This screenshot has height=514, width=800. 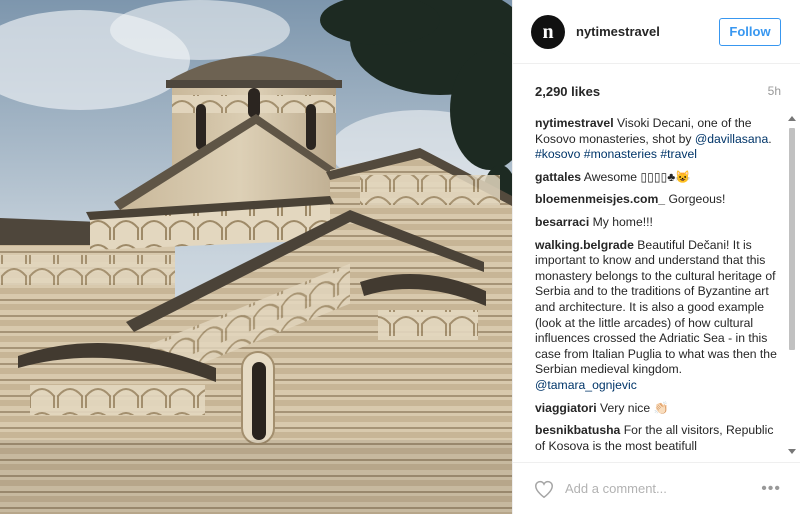 I want to click on avatar-letter: n, so click(x=548, y=31).